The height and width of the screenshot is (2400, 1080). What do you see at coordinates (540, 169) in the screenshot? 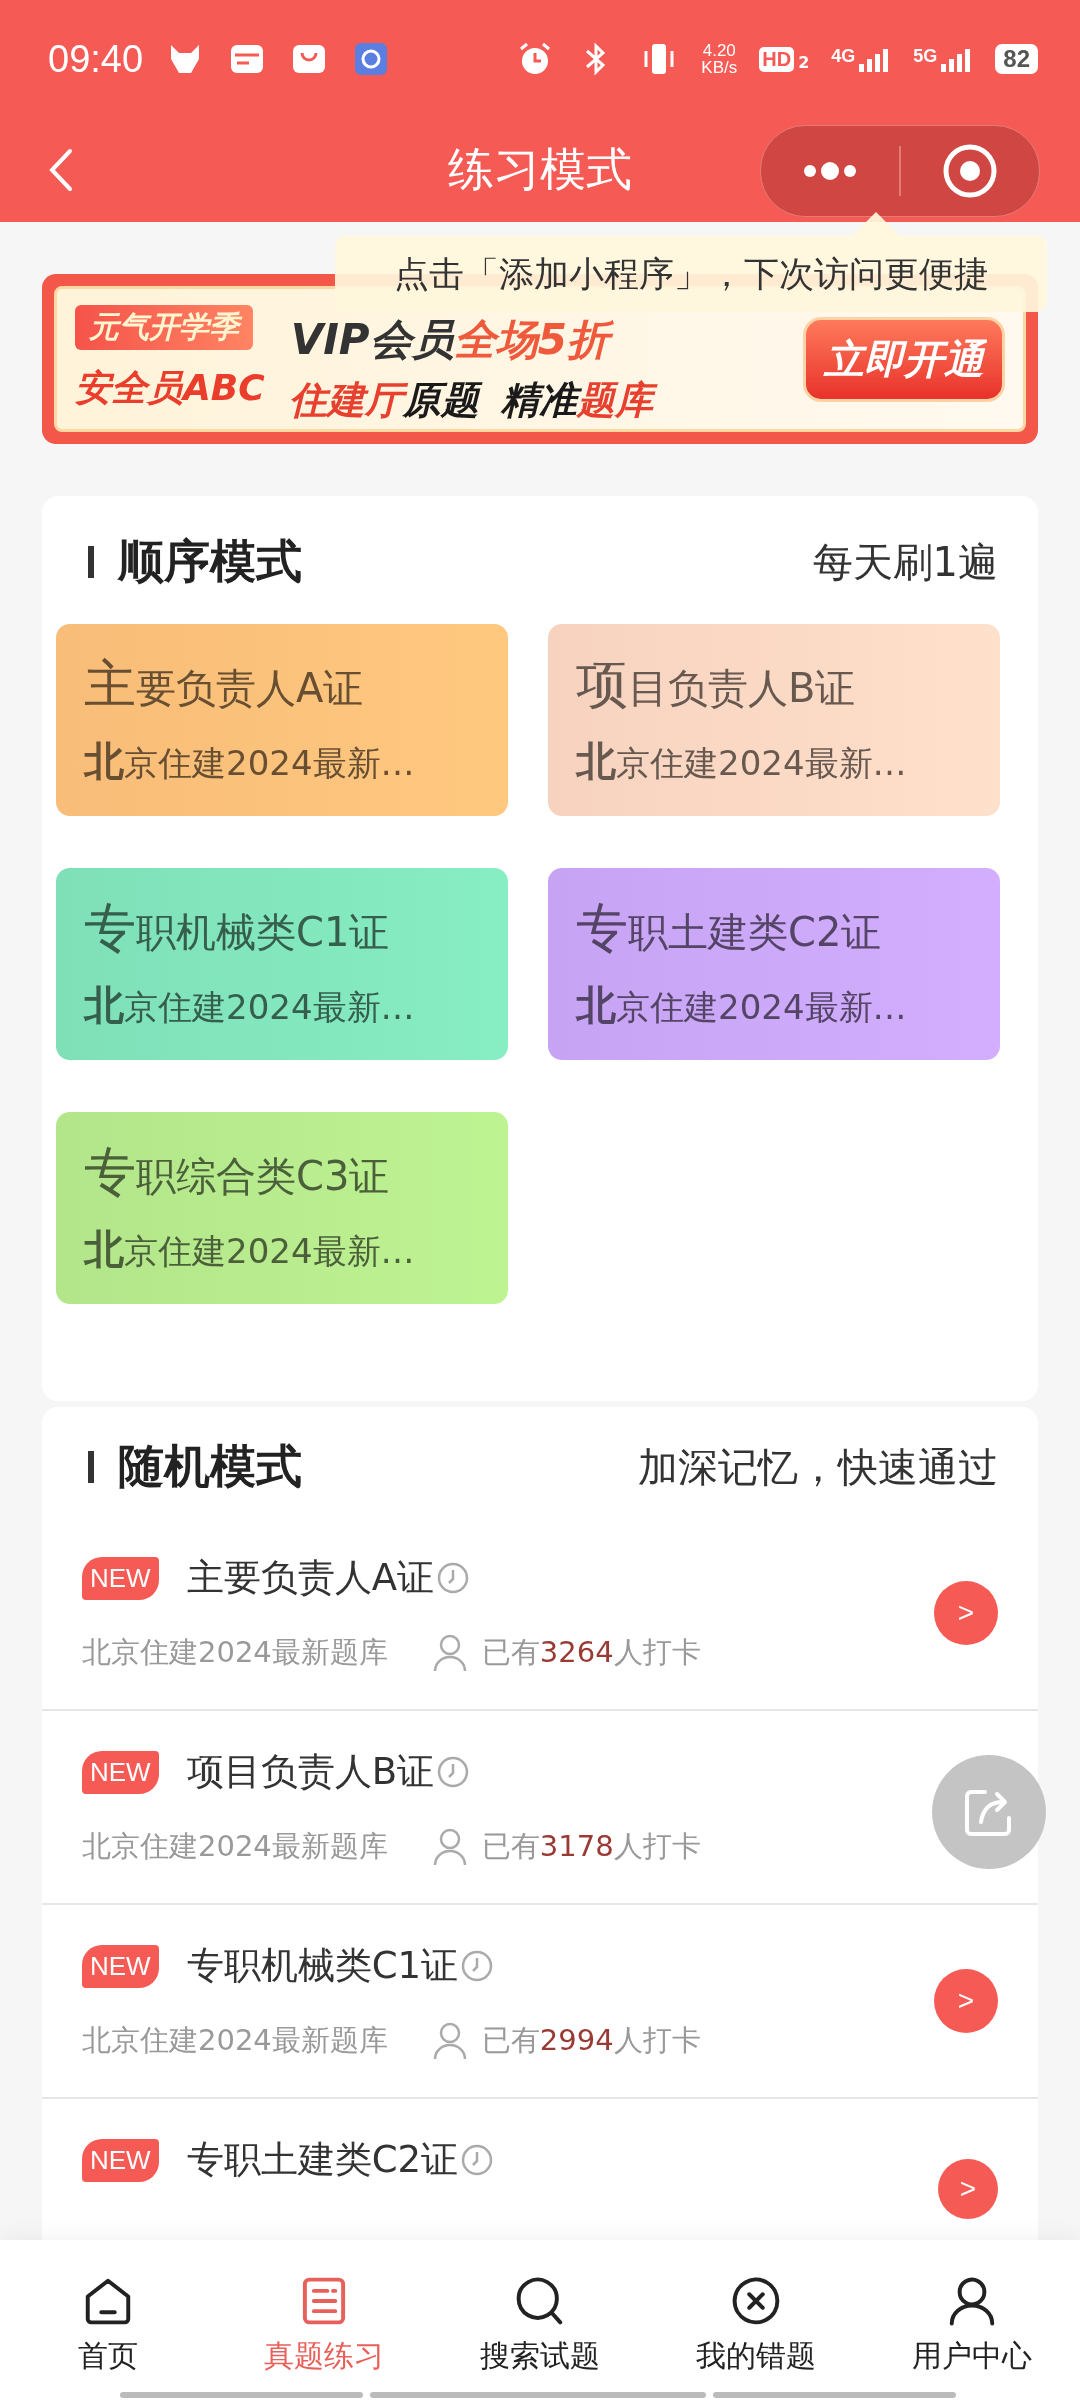
I see `page-title: 练习模式` at bounding box center [540, 169].